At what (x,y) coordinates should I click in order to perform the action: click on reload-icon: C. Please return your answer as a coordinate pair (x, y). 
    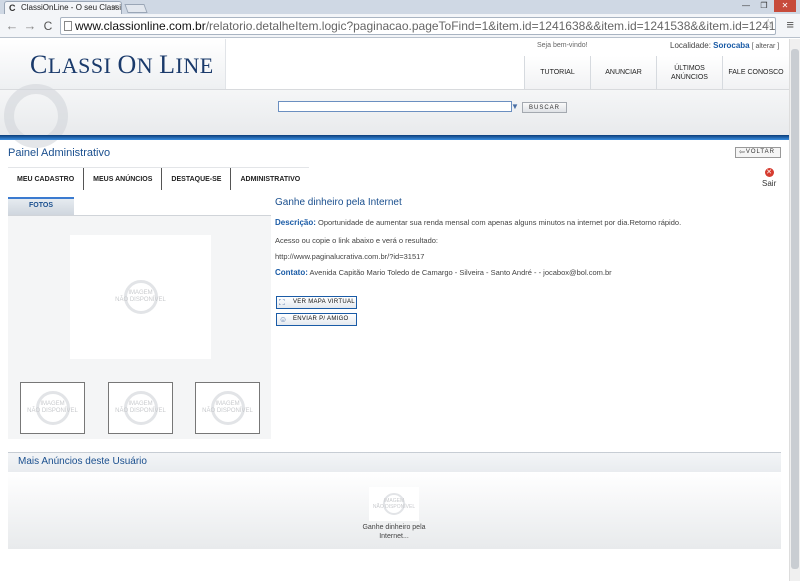
    Looking at the image, I should click on (48, 26).